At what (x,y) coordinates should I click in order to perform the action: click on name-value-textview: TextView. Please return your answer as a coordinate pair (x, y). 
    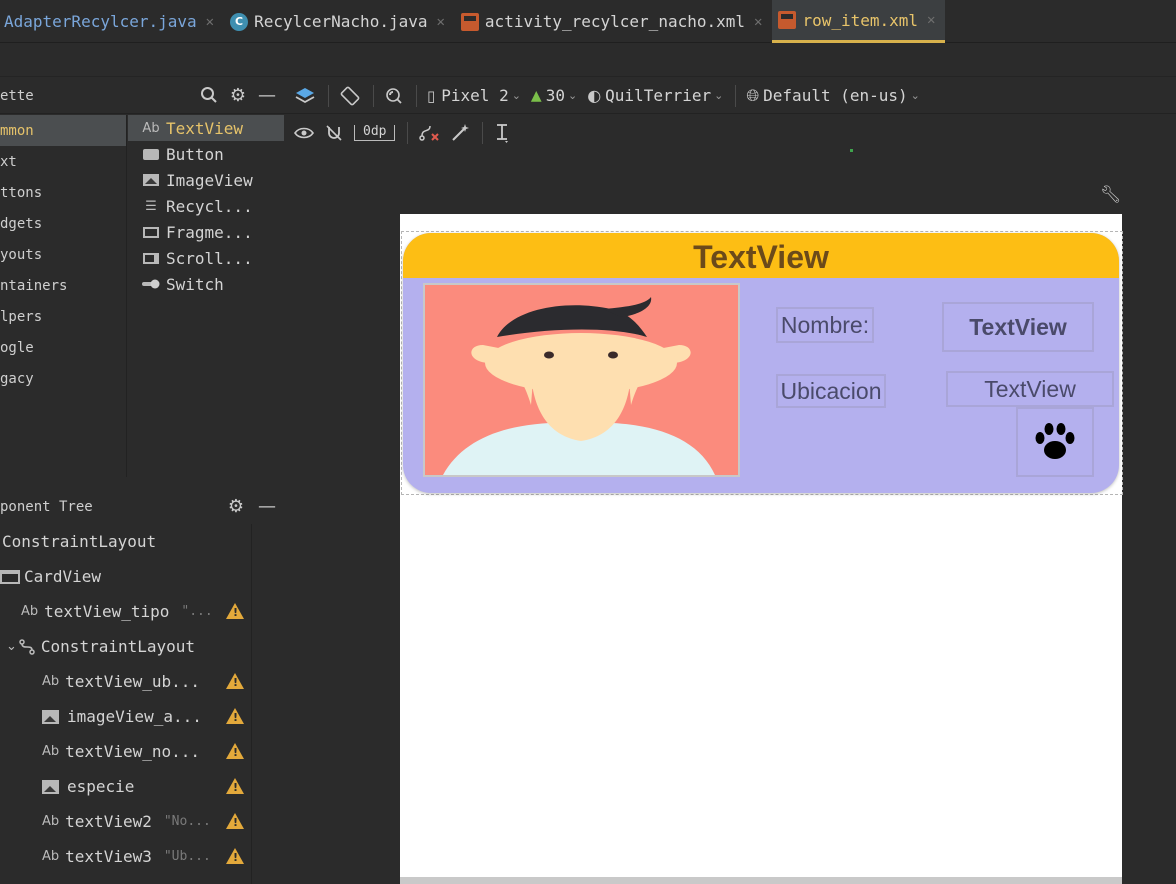
    Looking at the image, I should click on (1018, 327).